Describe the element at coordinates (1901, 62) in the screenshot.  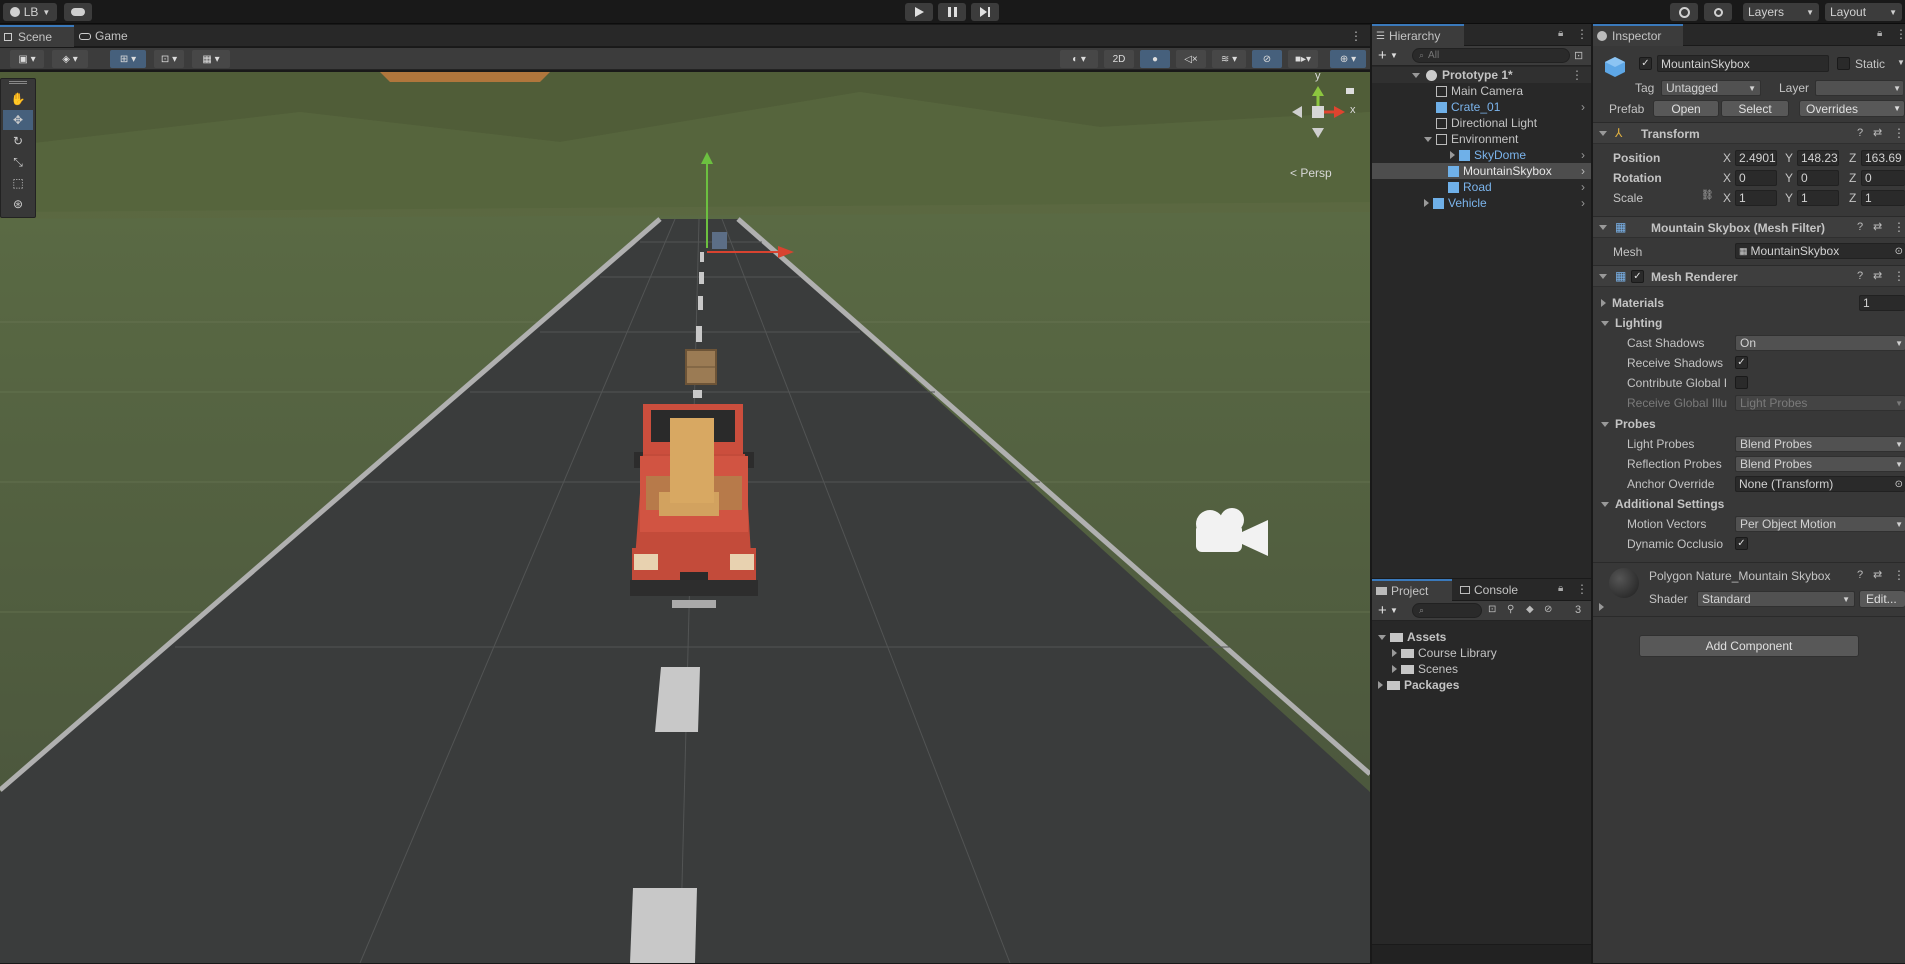
I see `chevron-down-icon: ▼` at that location.